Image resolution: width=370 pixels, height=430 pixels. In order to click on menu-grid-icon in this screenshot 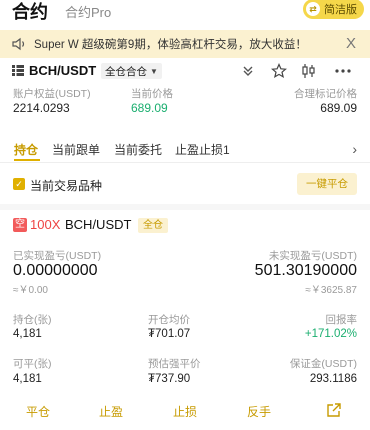, I will do `click(18, 70)`.